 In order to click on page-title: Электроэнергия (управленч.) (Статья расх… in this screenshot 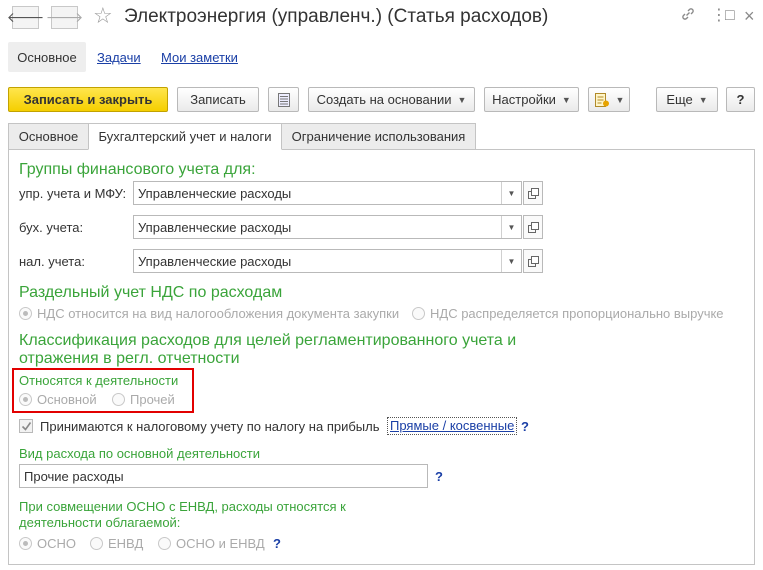, I will do `click(336, 16)`.